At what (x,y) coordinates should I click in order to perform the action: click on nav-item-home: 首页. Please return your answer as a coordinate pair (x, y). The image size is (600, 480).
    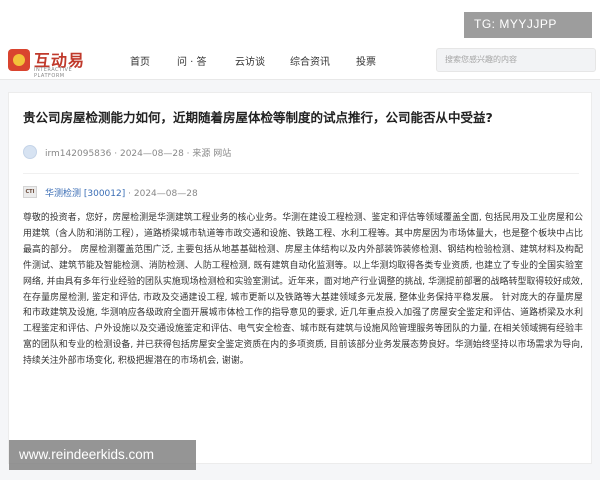
    Looking at the image, I should click on (140, 60).